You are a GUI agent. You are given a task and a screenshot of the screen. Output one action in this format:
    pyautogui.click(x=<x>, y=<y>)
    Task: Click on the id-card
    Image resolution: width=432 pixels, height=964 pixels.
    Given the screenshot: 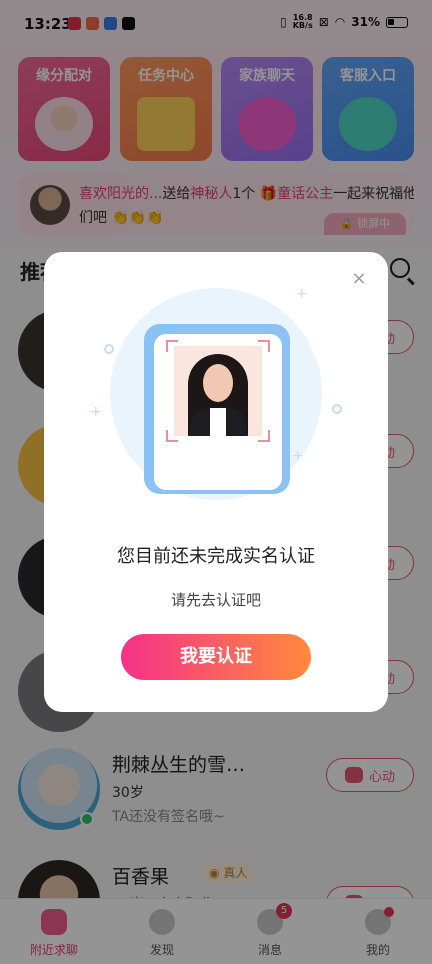 What is the action you would take?
    pyautogui.click(x=218, y=412)
    